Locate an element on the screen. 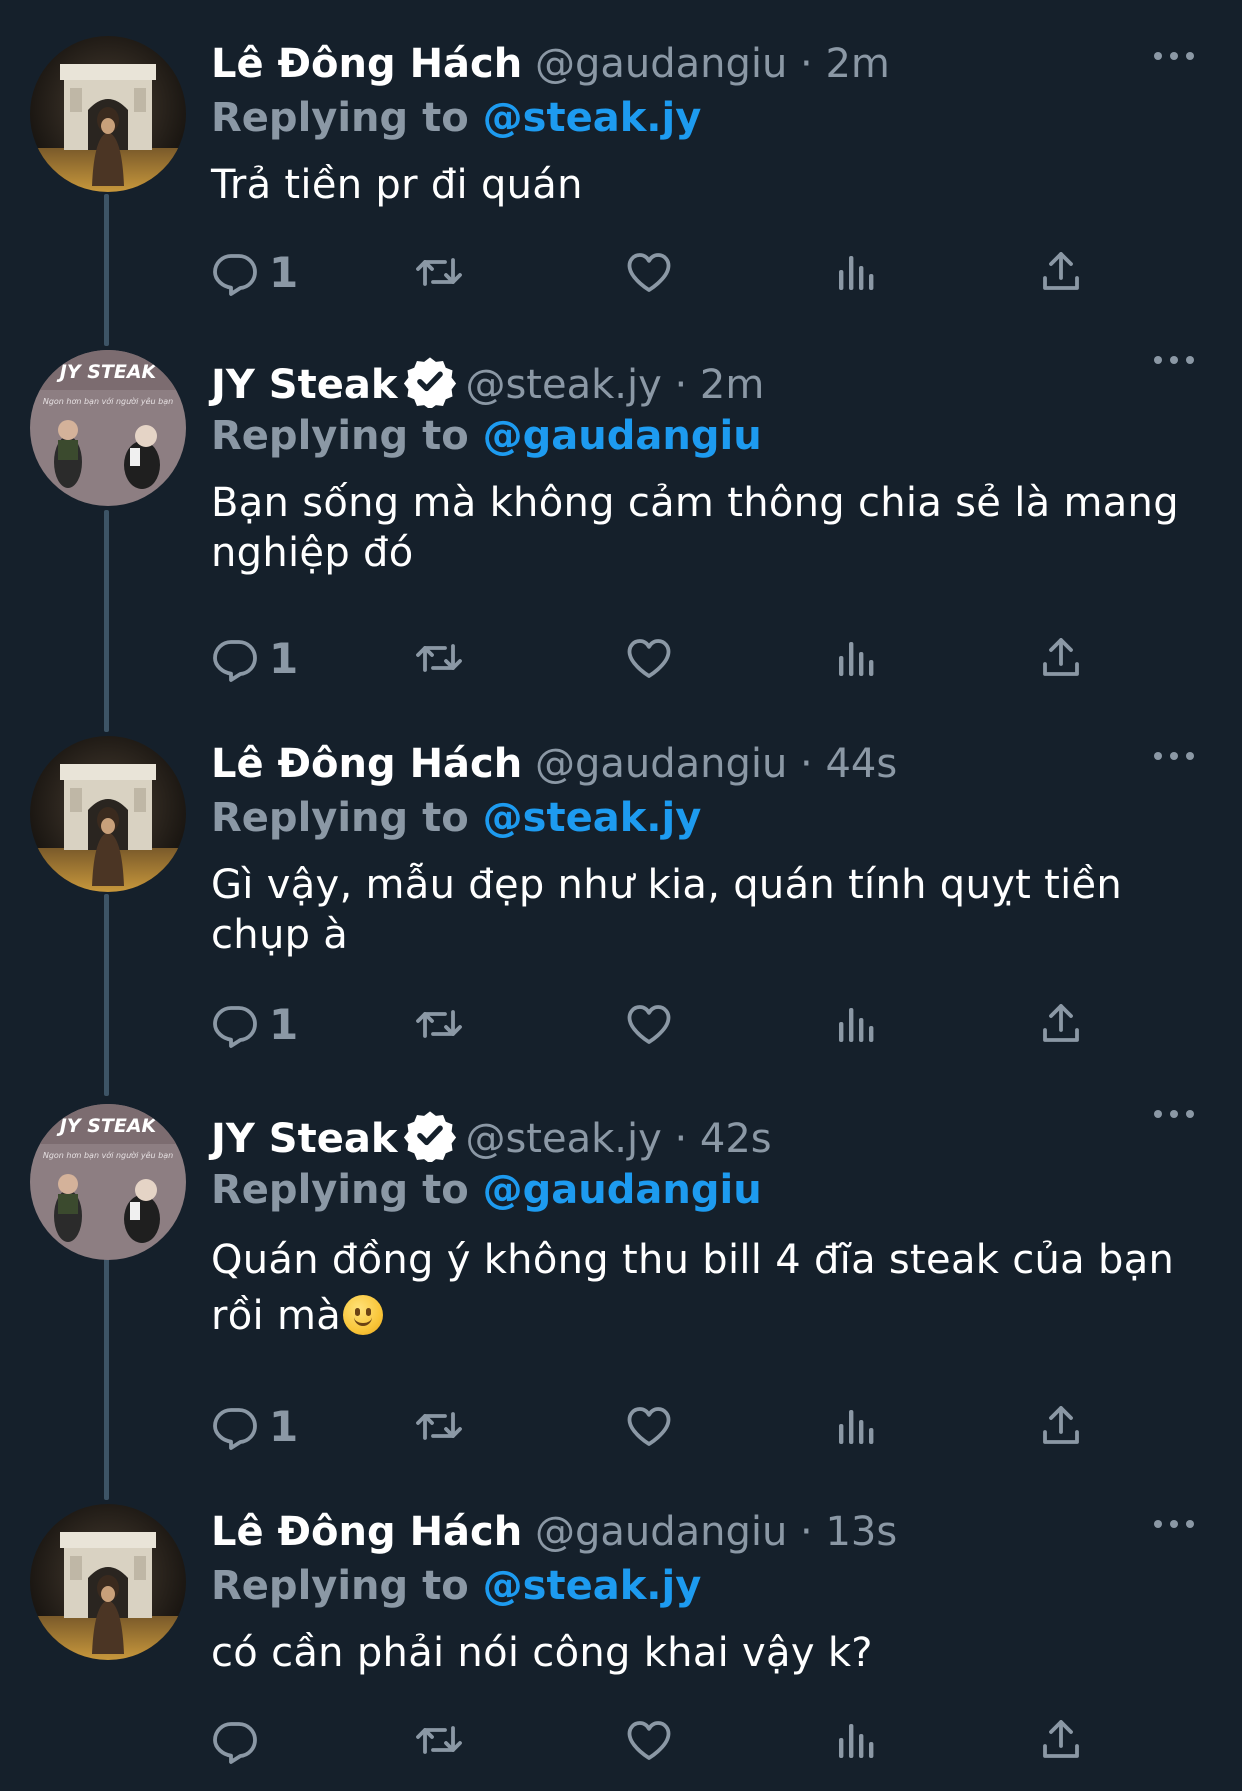  timestamp: 42s is located at coordinates (736, 1139).